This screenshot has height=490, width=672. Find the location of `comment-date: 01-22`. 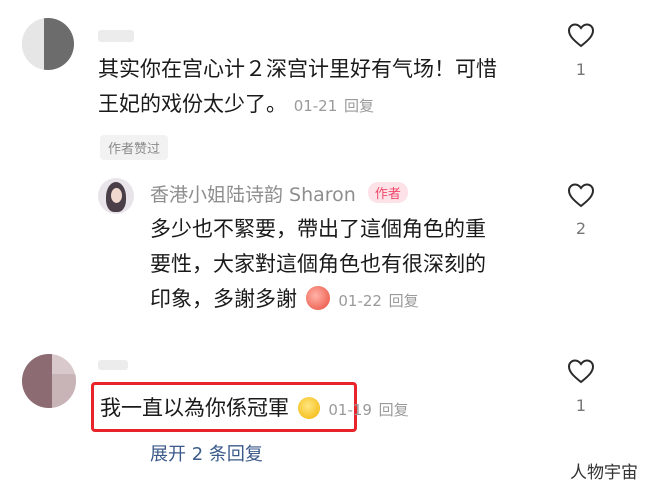

comment-date: 01-22 is located at coordinates (360, 301).